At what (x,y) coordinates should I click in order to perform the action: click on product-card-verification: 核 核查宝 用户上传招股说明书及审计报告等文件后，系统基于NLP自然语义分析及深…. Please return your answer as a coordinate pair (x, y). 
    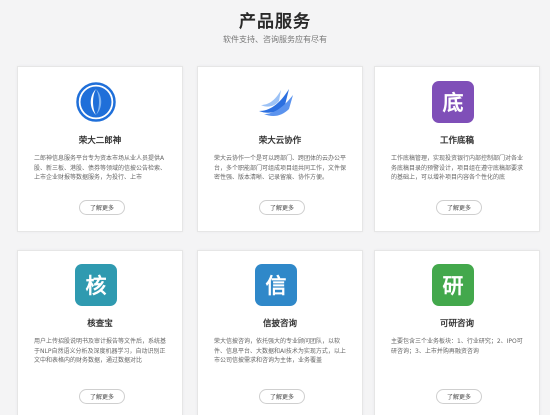
    Looking at the image, I should click on (100, 332).